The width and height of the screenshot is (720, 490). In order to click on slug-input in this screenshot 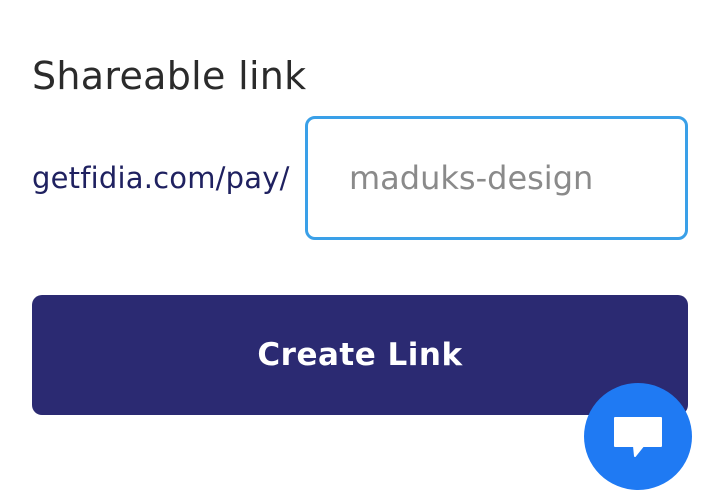, I will do `click(496, 178)`.